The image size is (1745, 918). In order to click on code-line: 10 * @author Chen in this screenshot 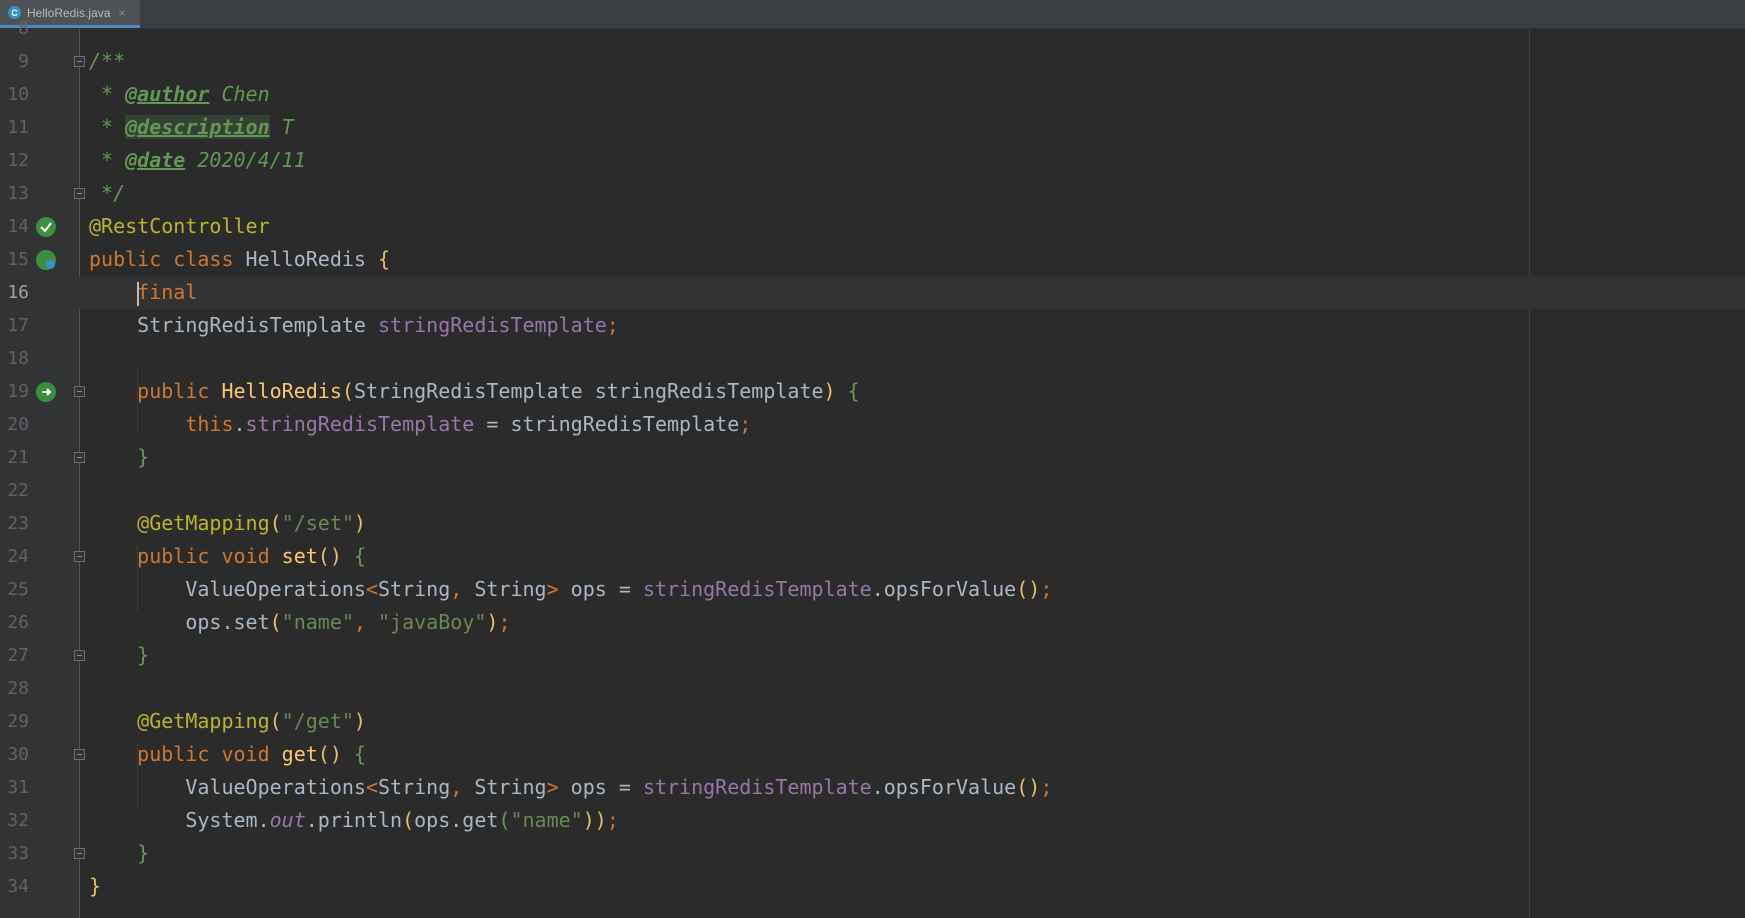, I will do `click(872, 94)`.